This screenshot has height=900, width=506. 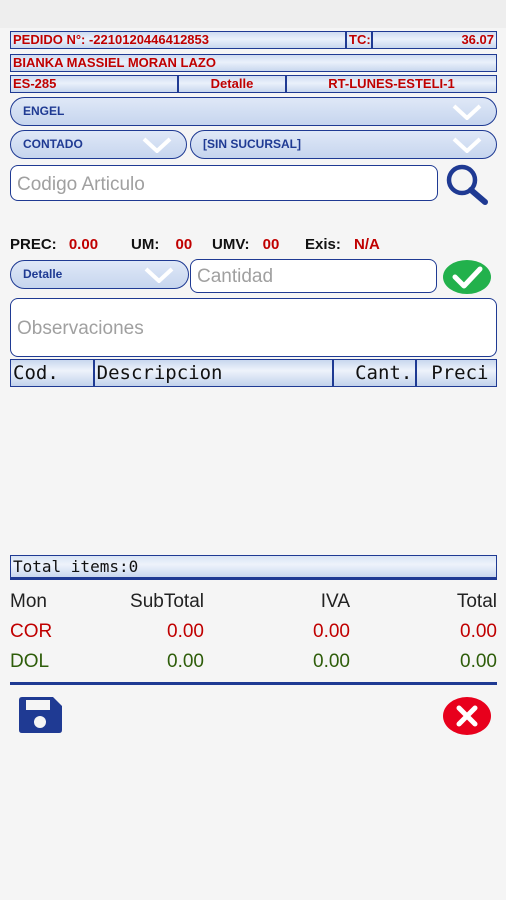 What do you see at coordinates (253, 327) in the screenshot?
I see `observations-input: Observaciones` at bounding box center [253, 327].